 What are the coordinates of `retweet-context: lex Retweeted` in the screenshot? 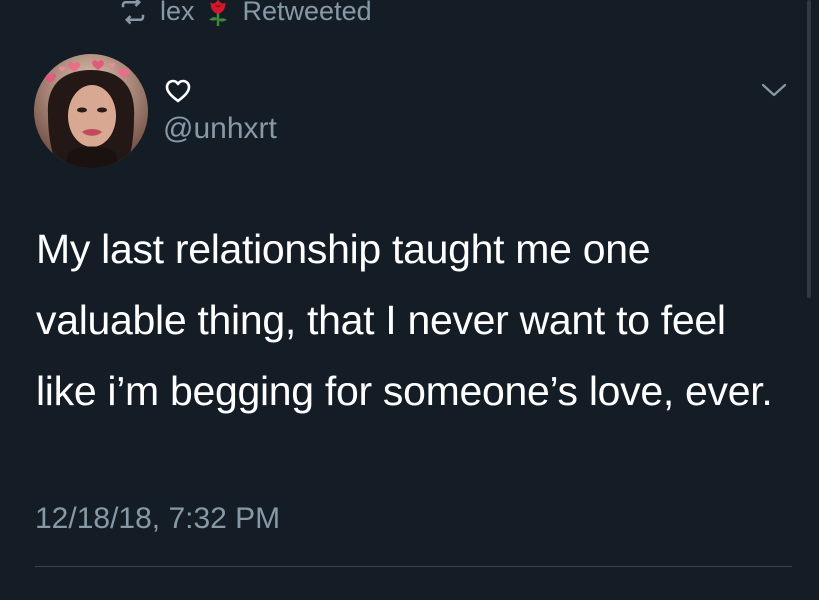 It's located at (245, 14).